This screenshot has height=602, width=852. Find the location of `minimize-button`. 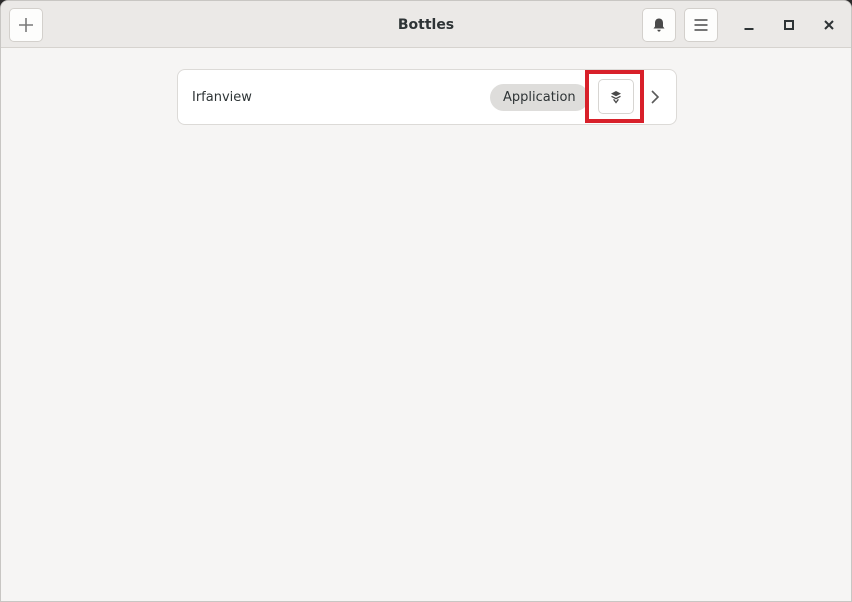

minimize-button is located at coordinates (749, 25).